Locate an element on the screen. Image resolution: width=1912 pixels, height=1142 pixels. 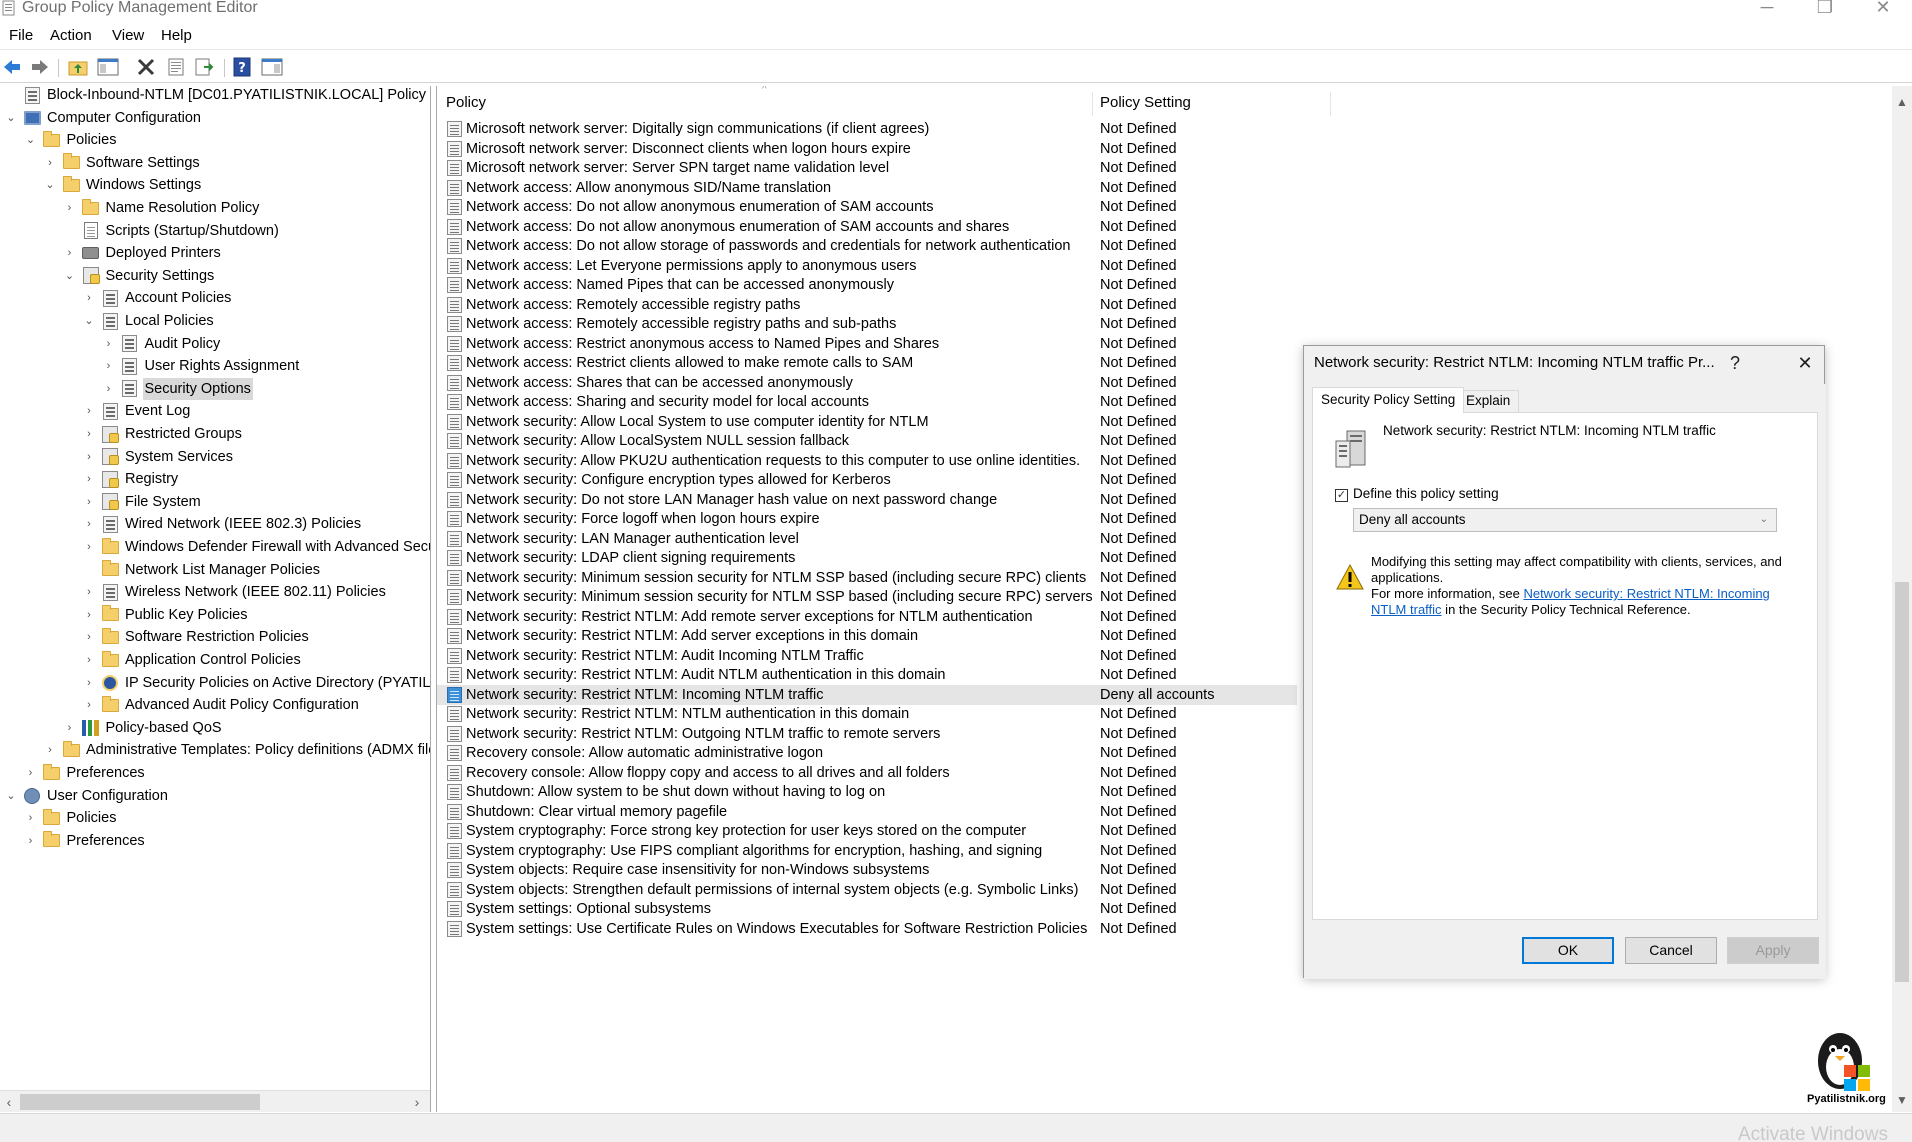
tree-node: › Deployed Printers is located at coordinates (143, 253).